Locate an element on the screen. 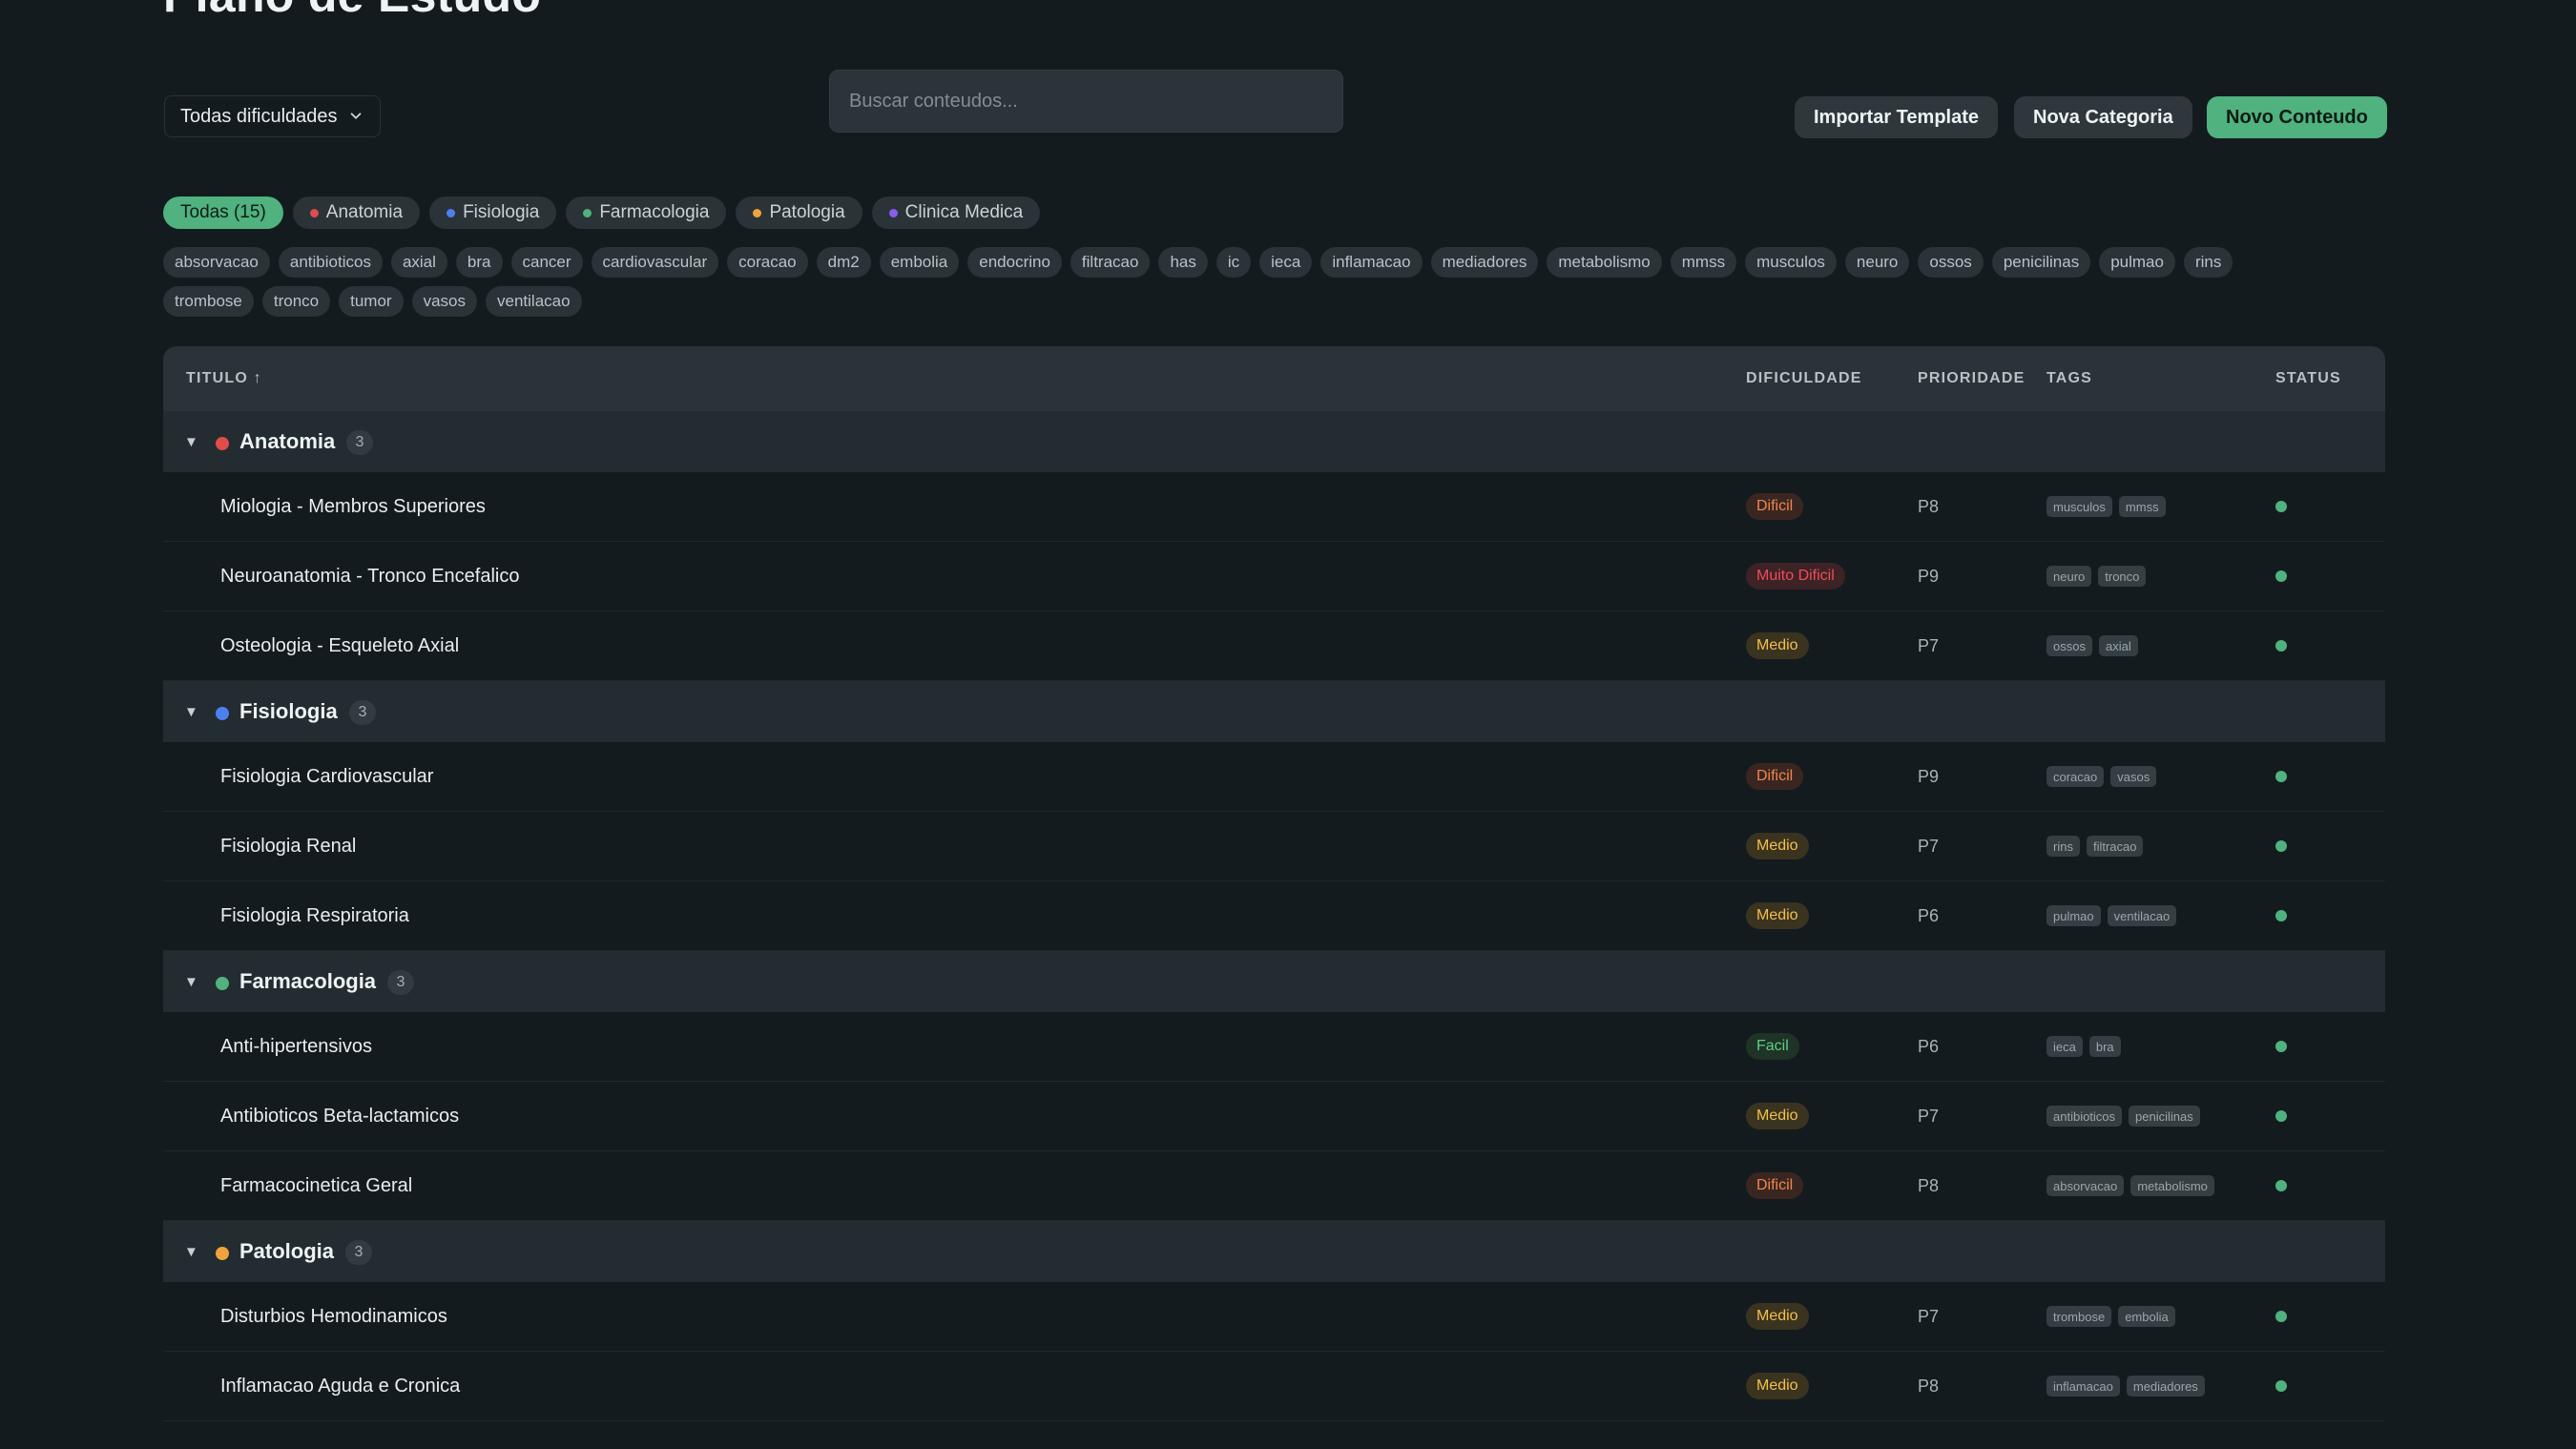  column-header-priority: PRIORIDADE is located at coordinates (1971, 378).